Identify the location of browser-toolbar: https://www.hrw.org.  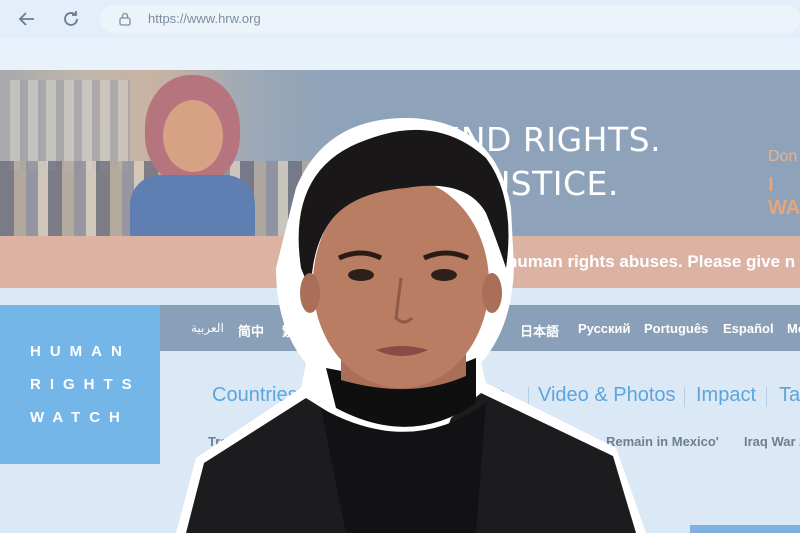
(400, 35).